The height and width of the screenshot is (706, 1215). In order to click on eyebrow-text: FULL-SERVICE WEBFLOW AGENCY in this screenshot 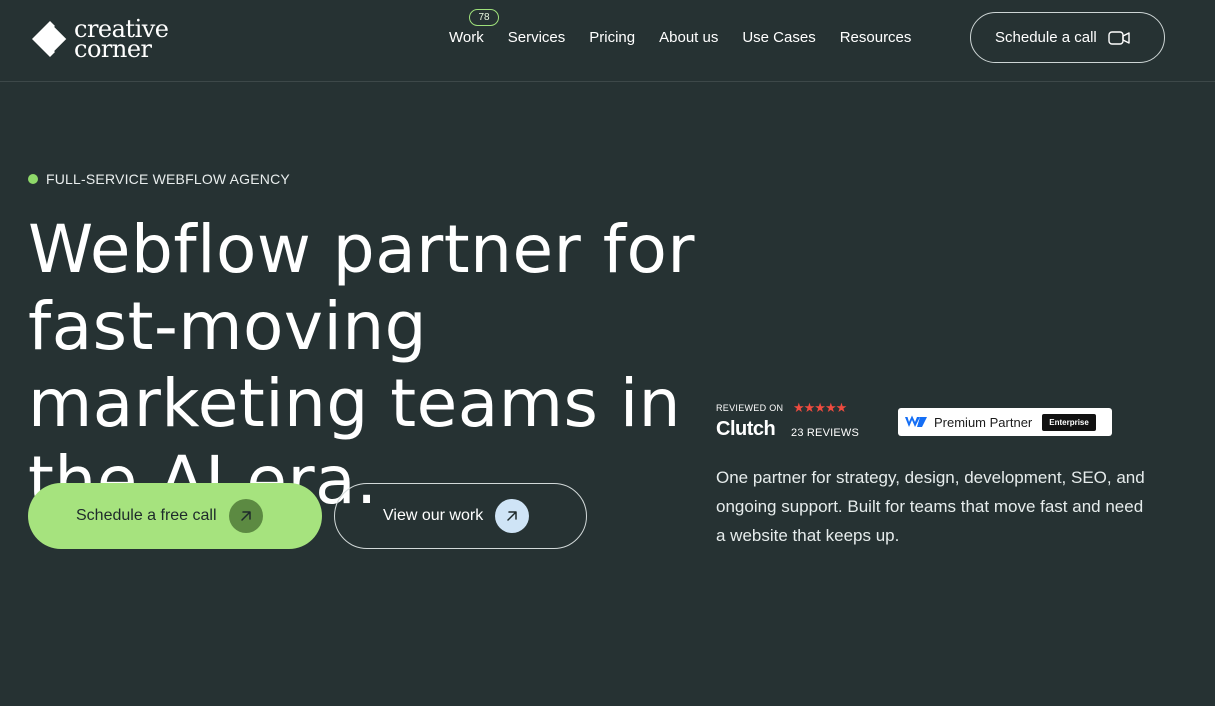, I will do `click(168, 179)`.